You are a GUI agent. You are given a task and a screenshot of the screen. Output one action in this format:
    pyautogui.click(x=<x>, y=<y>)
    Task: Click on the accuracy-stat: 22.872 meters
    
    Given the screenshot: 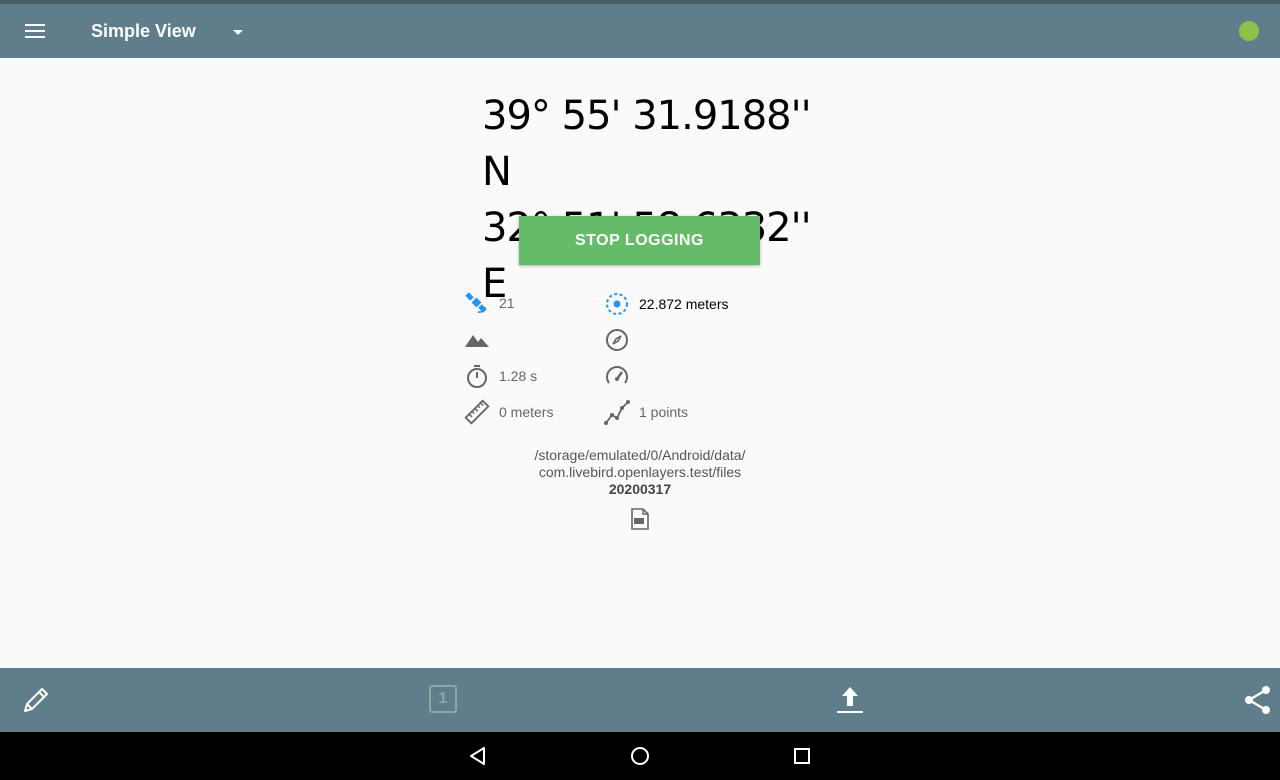 What is the action you would take?
    pyautogui.click(x=666, y=304)
    